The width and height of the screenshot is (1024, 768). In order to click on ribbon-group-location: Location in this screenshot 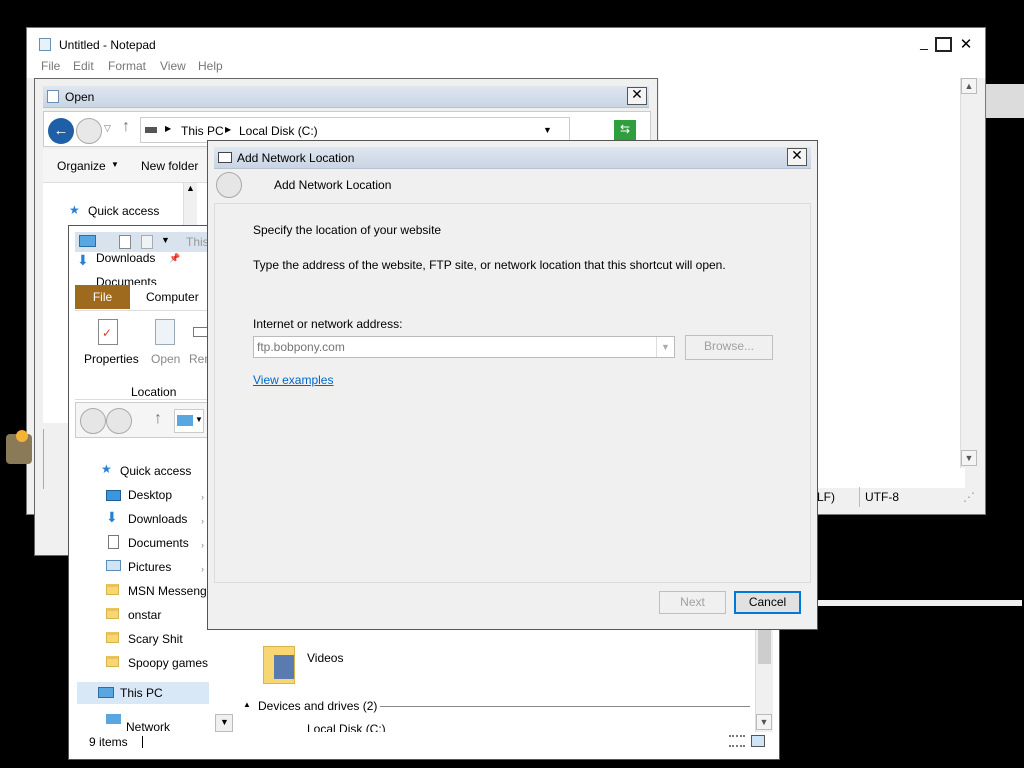, I will do `click(154, 392)`.